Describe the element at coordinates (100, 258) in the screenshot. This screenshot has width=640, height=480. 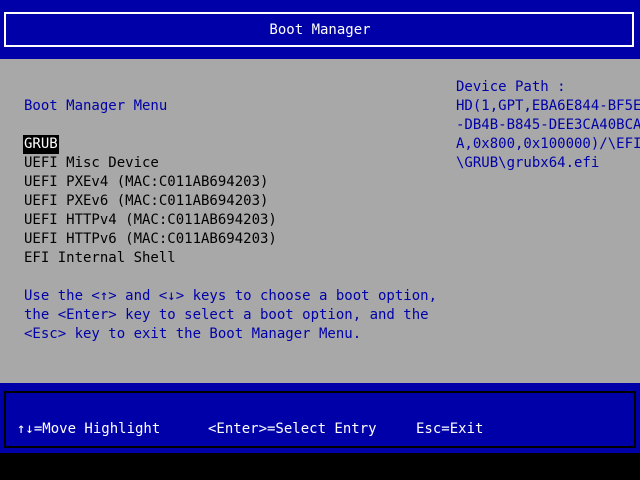
I see `boot-option-label: EFI Internal Shell` at that location.